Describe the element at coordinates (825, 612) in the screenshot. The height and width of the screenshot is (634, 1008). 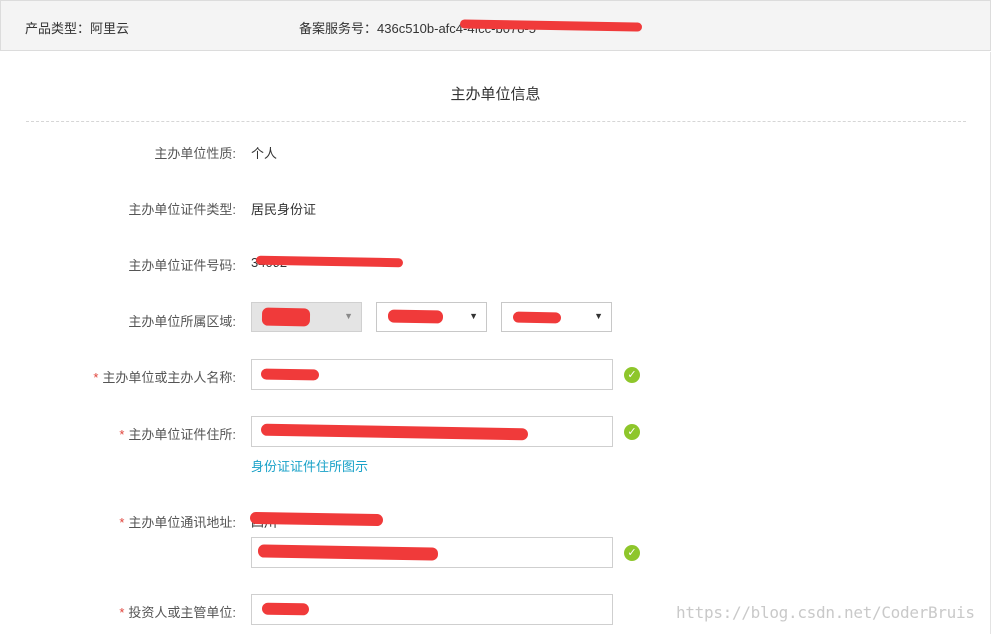
I see `watermark: https://blog.csdn.net/CoderBruis` at that location.